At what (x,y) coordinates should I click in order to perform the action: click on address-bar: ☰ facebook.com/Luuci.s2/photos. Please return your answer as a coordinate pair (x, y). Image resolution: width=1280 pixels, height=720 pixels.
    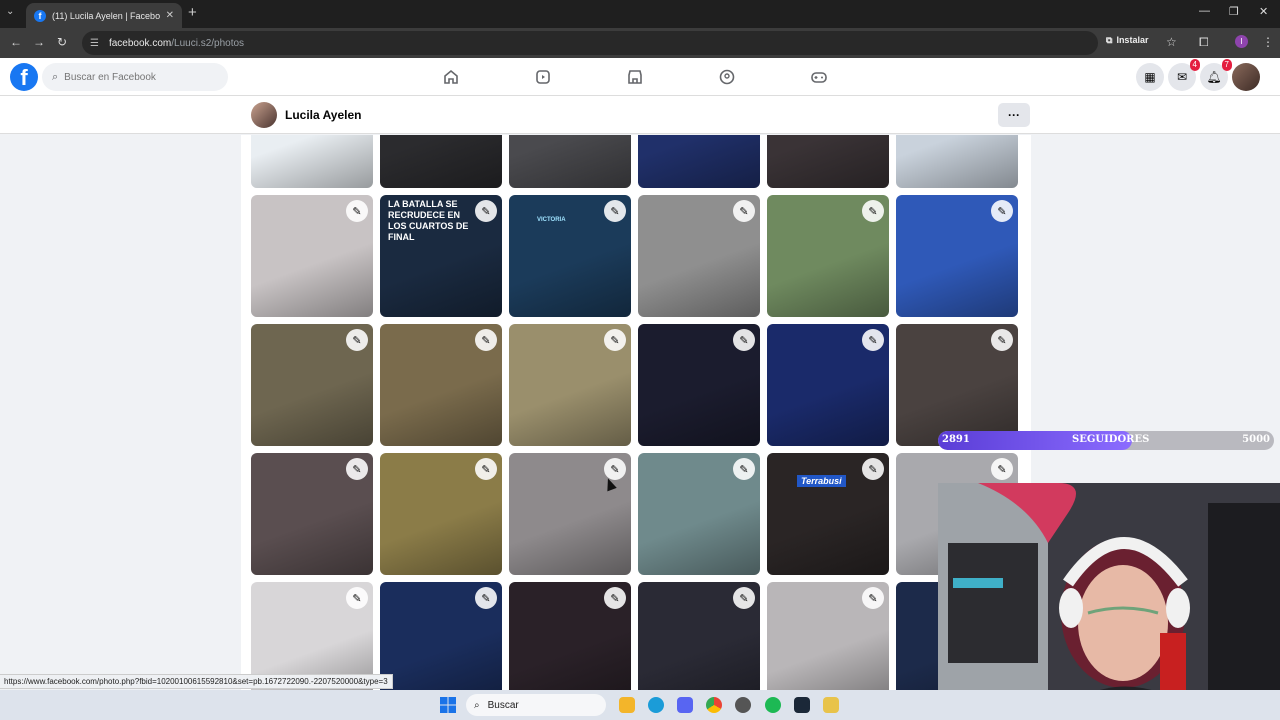
    Looking at the image, I should click on (590, 43).